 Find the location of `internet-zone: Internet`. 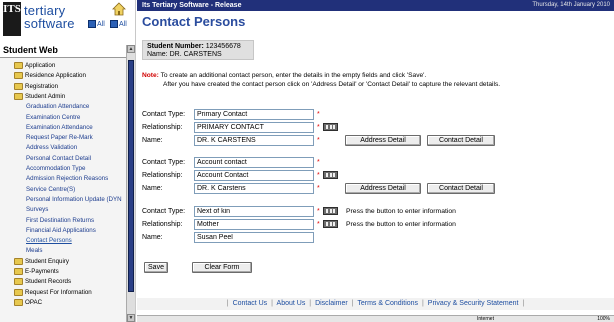

internet-zone: Internet is located at coordinates (485, 319).